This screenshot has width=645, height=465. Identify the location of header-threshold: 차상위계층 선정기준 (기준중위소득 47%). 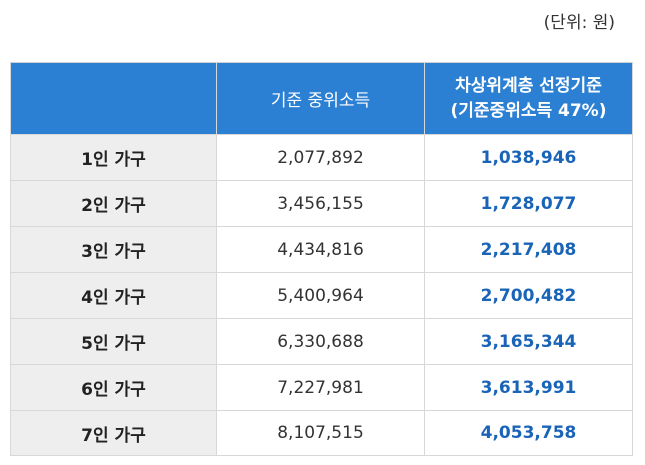
(528, 98).